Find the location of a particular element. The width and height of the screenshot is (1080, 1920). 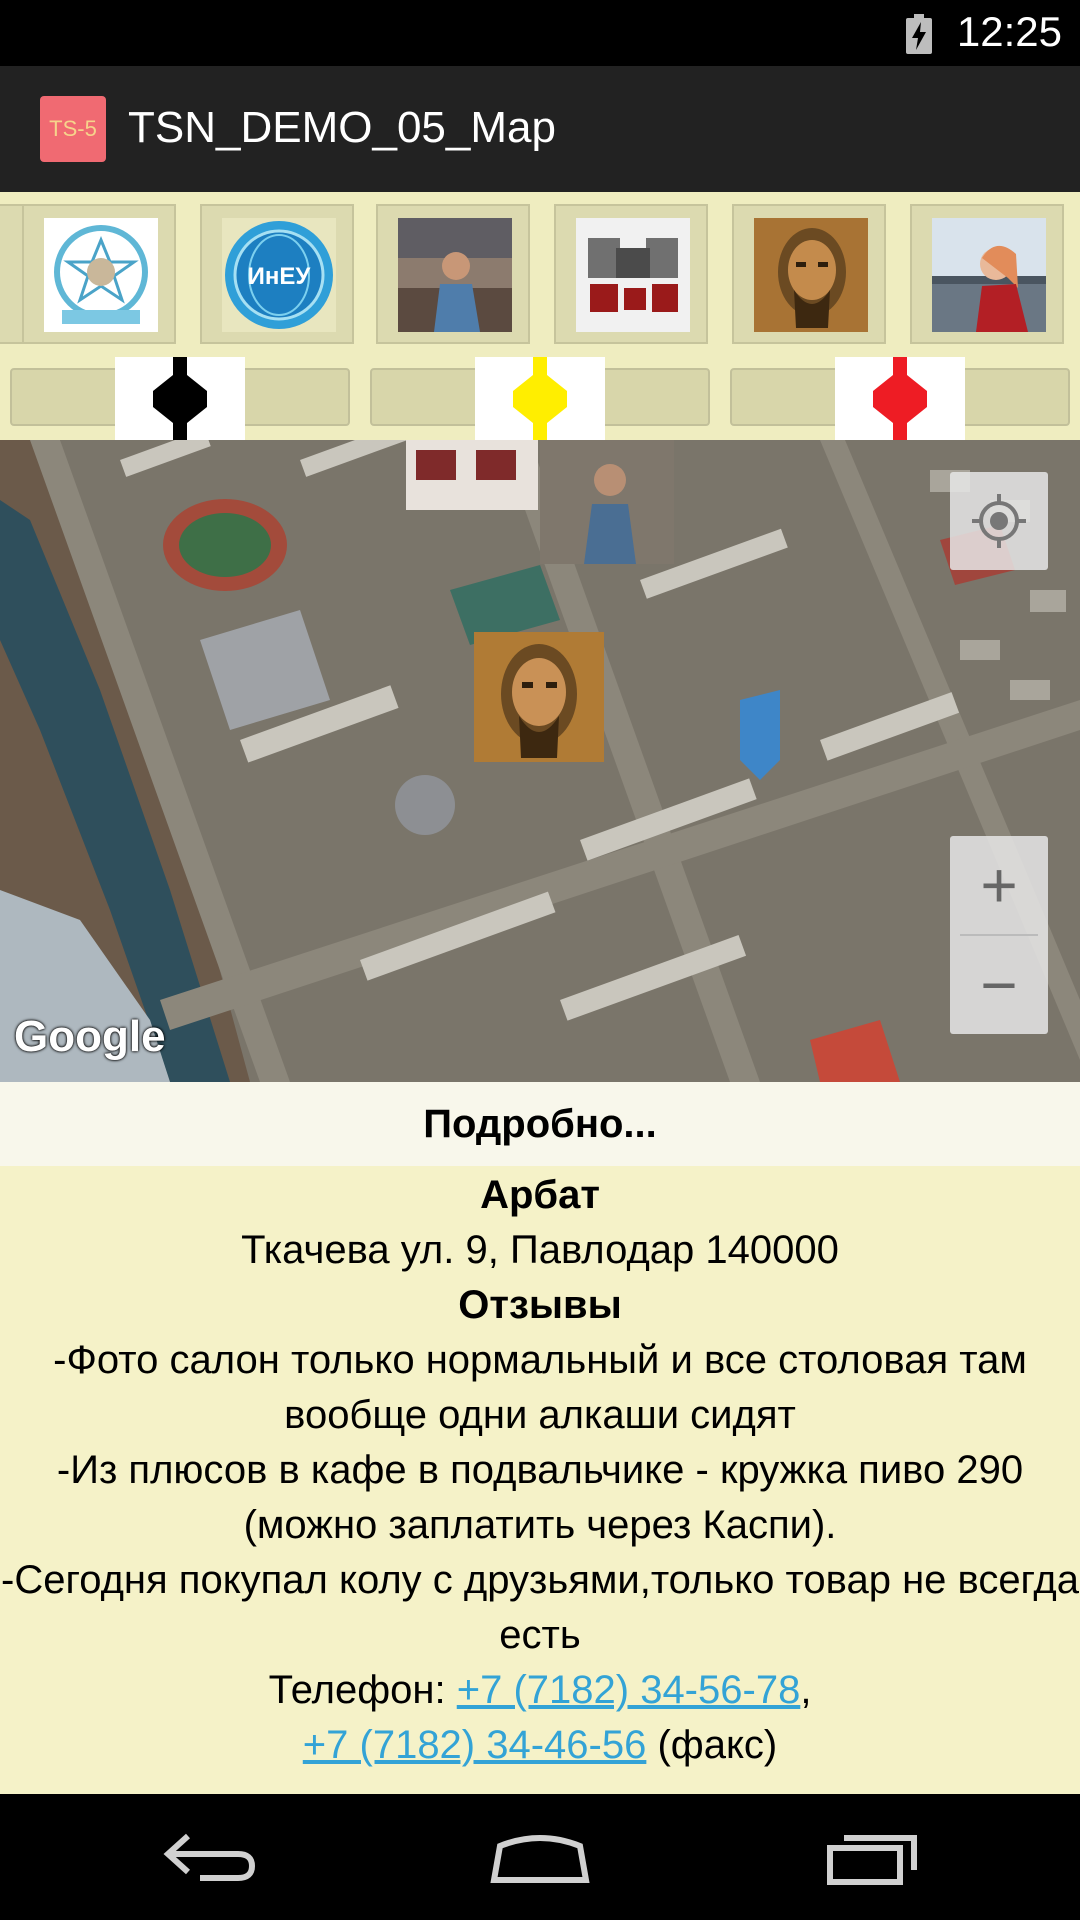

navigation-bar is located at coordinates (540, 1857).